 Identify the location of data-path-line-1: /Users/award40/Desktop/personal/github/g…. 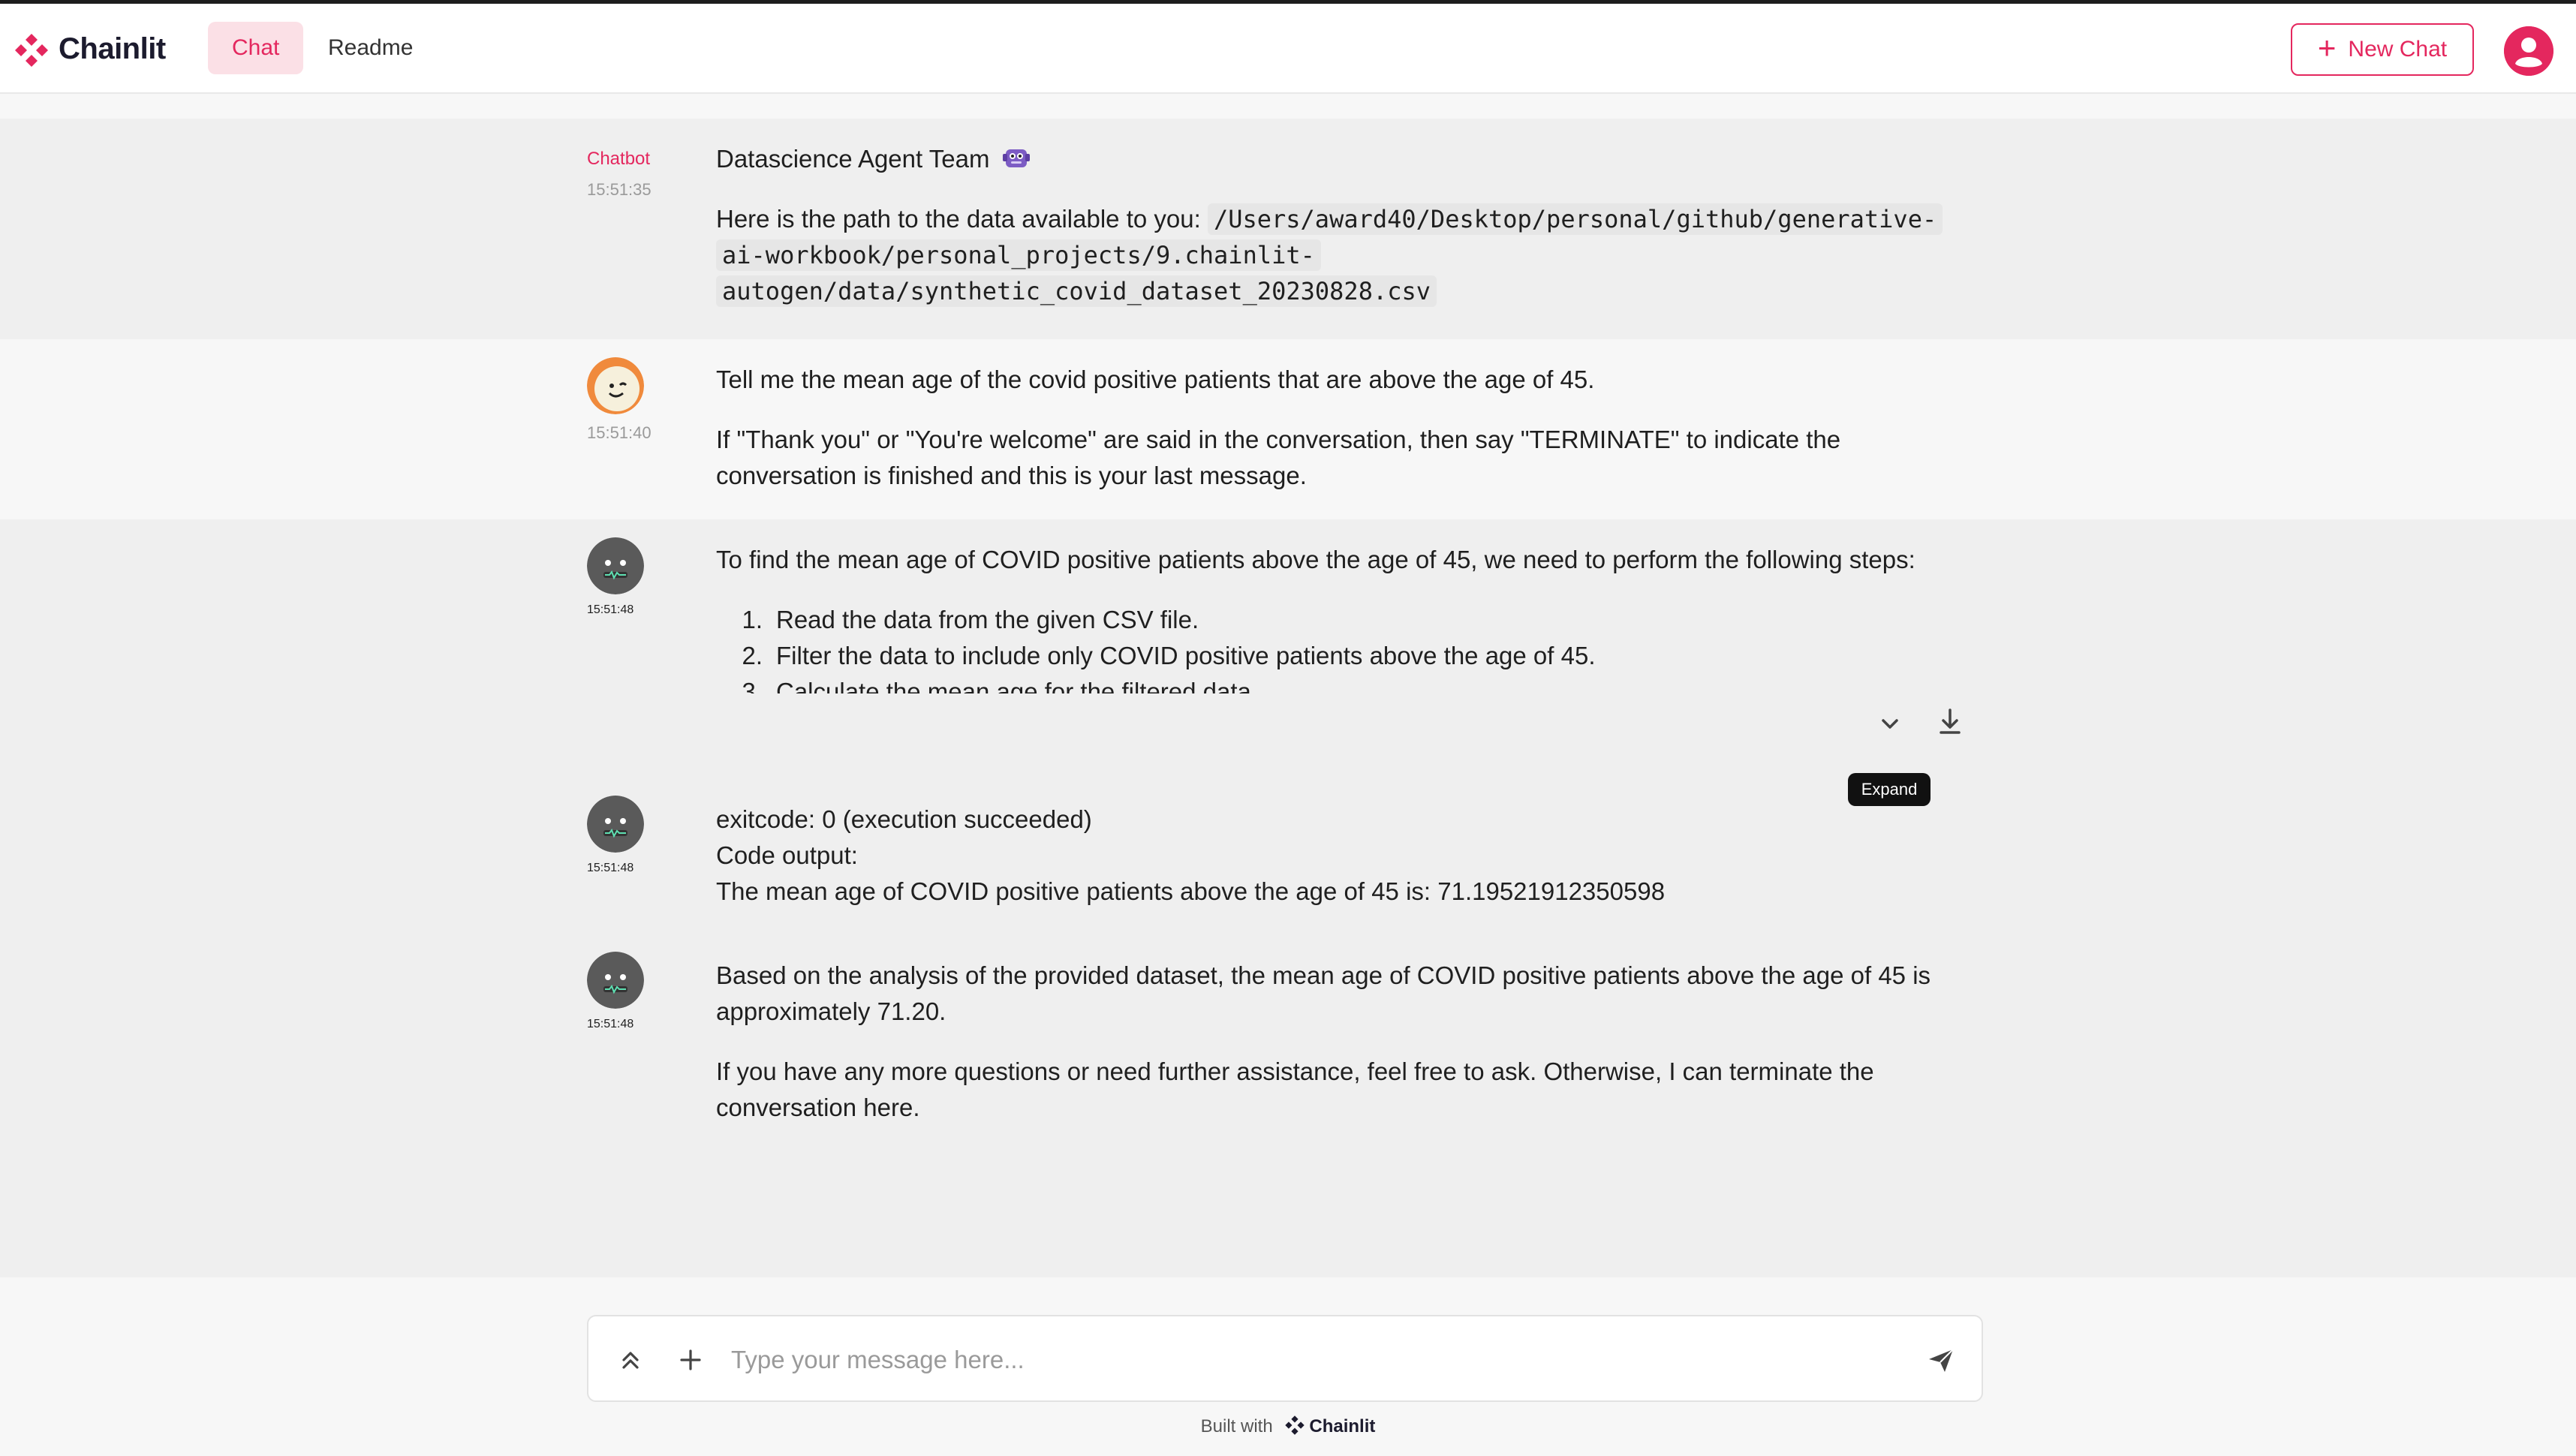
(1575, 219).